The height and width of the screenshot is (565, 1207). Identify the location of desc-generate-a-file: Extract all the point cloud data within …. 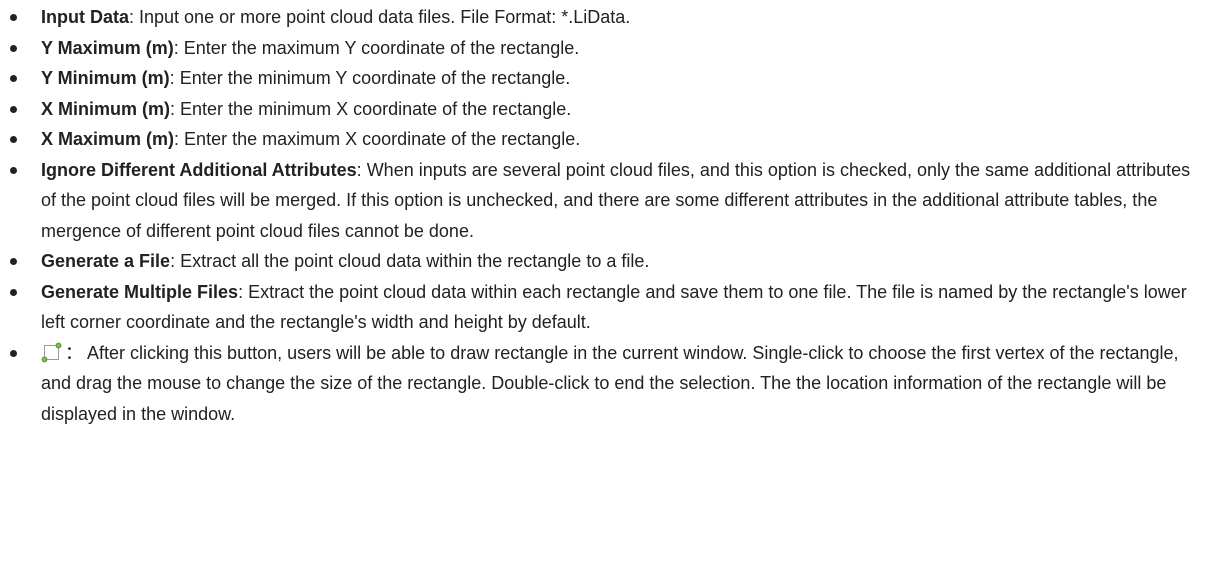
(415, 261).